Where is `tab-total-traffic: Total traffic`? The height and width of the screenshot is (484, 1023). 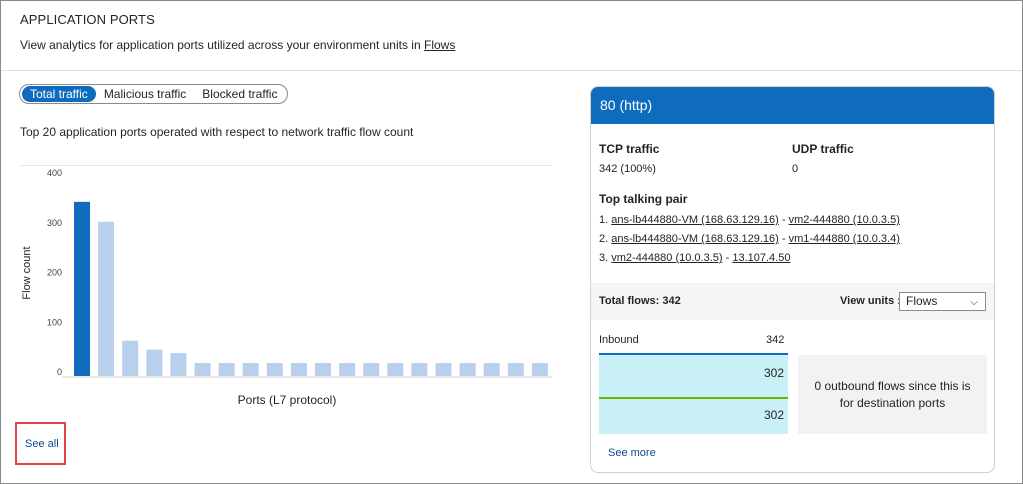
tab-total-traffic: Total traffic is located at coordinates (59, 94).